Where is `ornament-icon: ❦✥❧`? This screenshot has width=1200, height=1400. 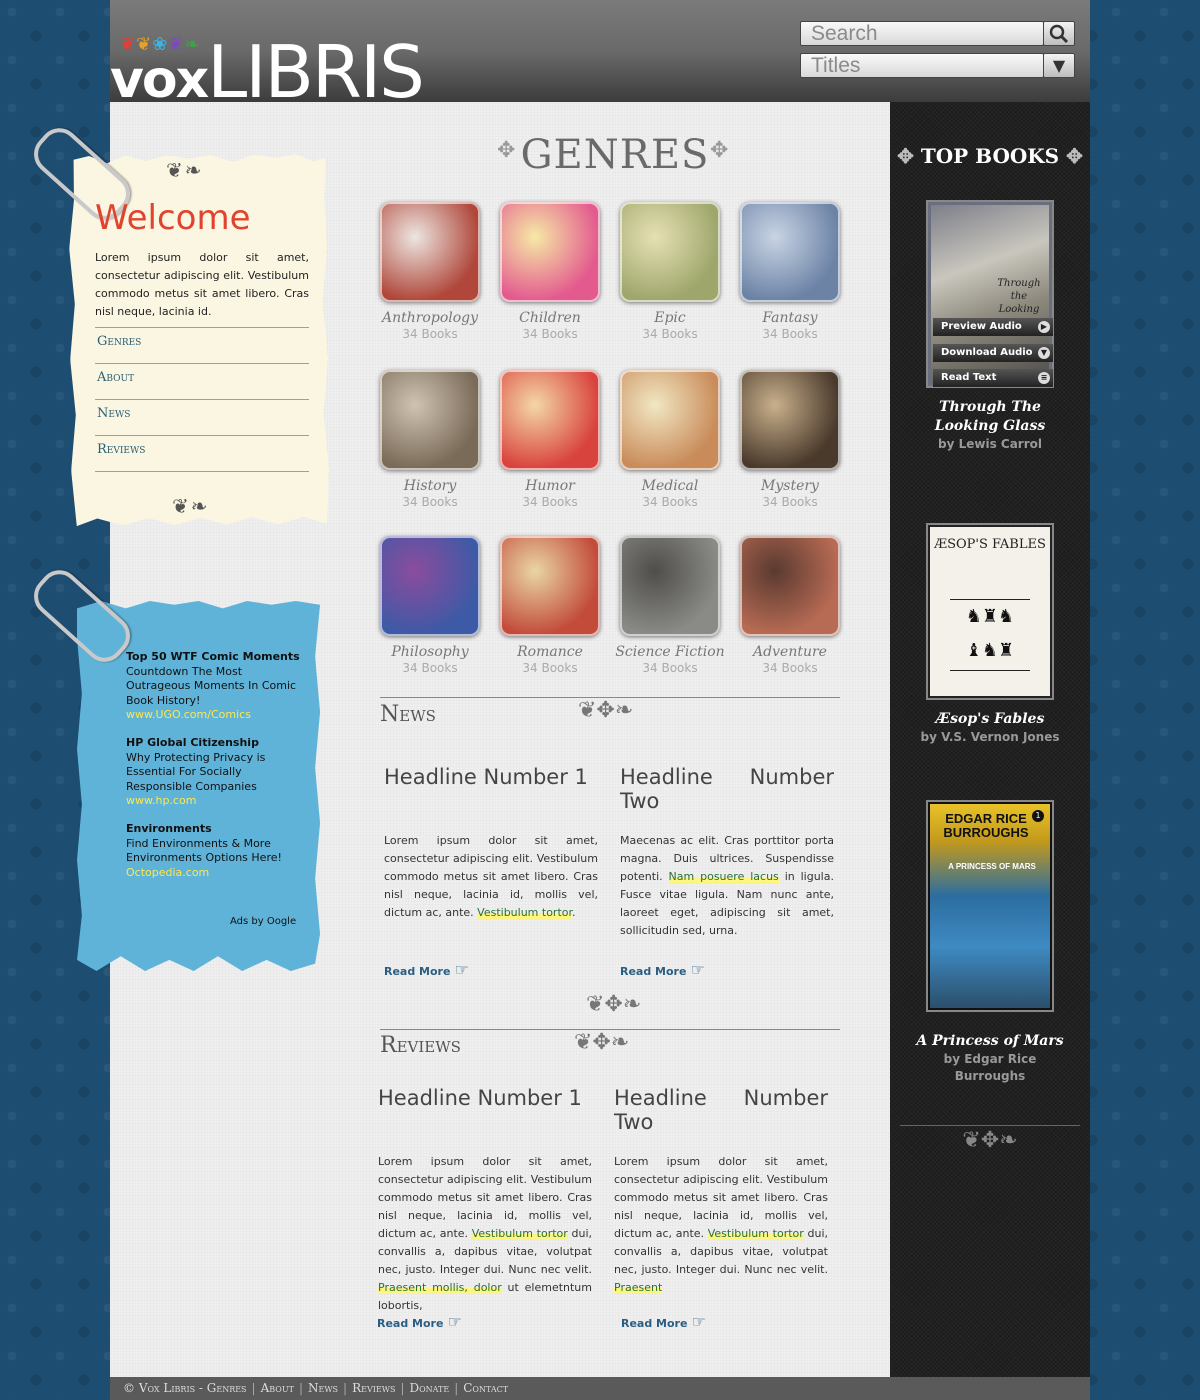 ornament-icon: ❦✥❧ is located at coordinates (602, 1042).